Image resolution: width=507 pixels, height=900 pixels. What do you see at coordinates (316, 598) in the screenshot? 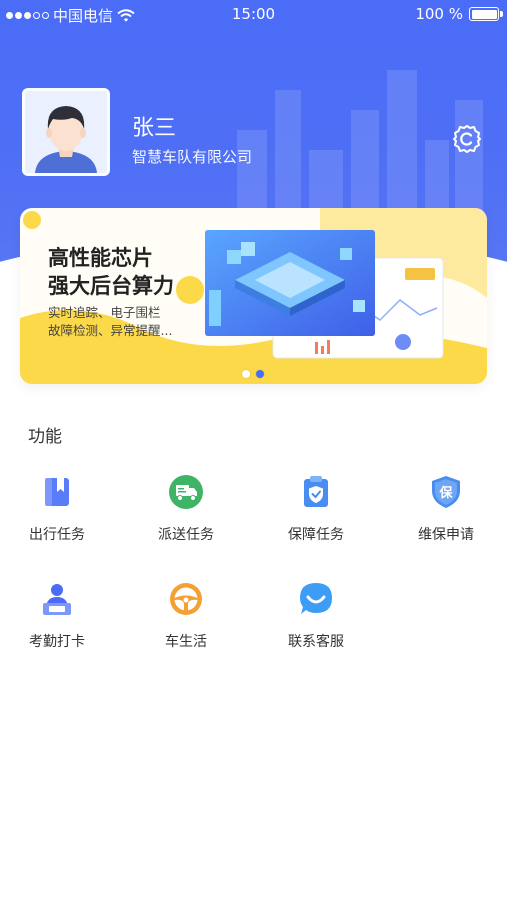
I see `chat-smile-icon` at bounding box center [316, 598].